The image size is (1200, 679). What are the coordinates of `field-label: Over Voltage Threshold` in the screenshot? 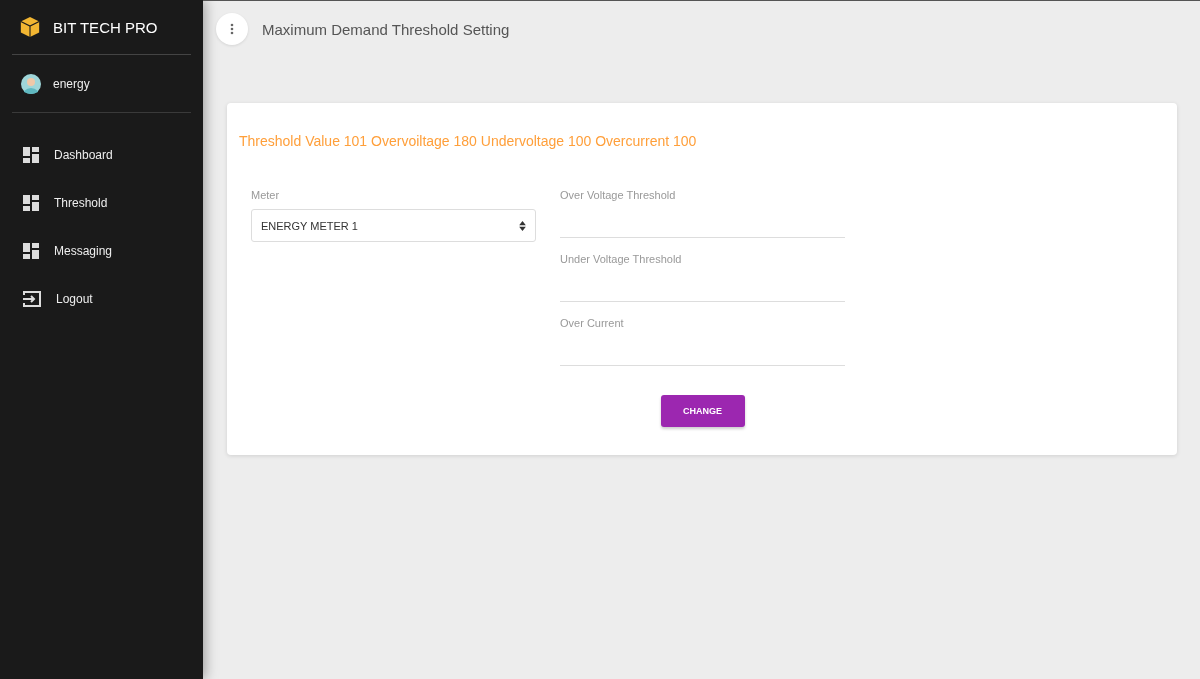 It's located at (618, 195).